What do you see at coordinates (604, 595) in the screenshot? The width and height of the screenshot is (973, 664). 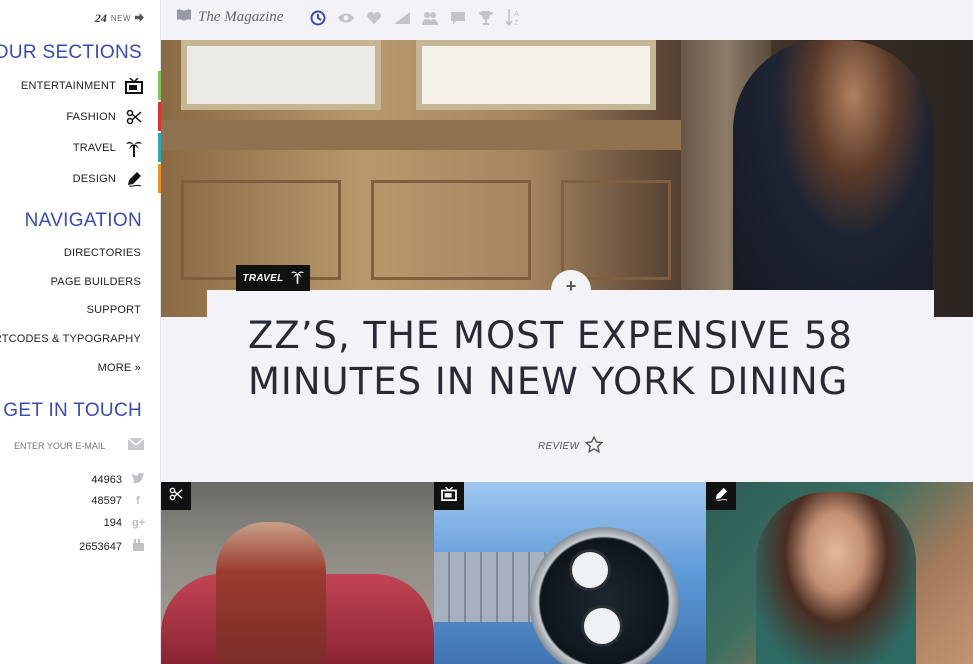 I see `watch-image` at bounding box center [604, 595].